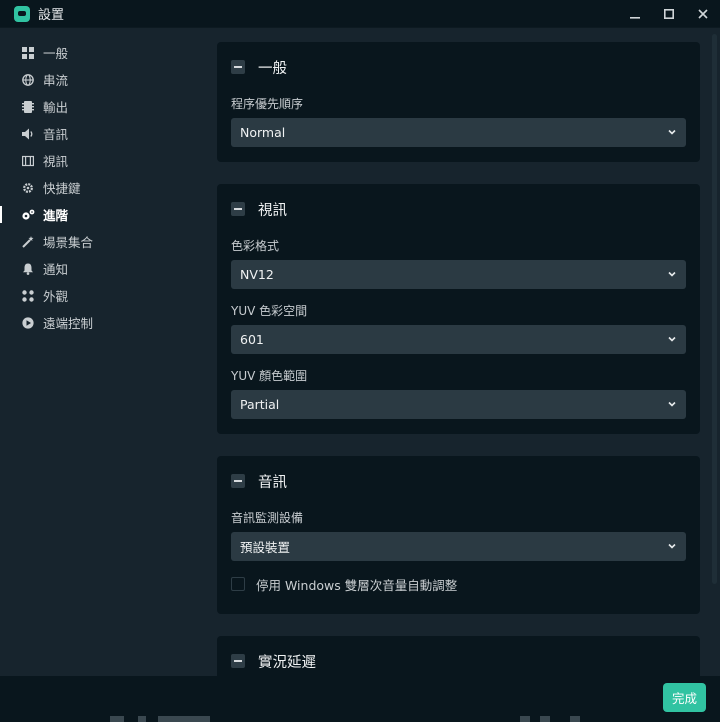 The height and width of the screenshot is (722, 720). What do you see at coordinates (28, 107) in the screenshot?
I see `output-icon` at bounding box center [28, 107].